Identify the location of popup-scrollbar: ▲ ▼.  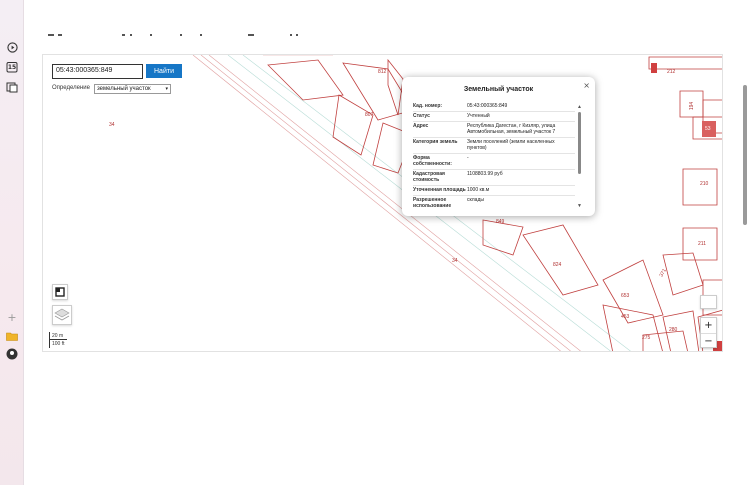
(579, 156).